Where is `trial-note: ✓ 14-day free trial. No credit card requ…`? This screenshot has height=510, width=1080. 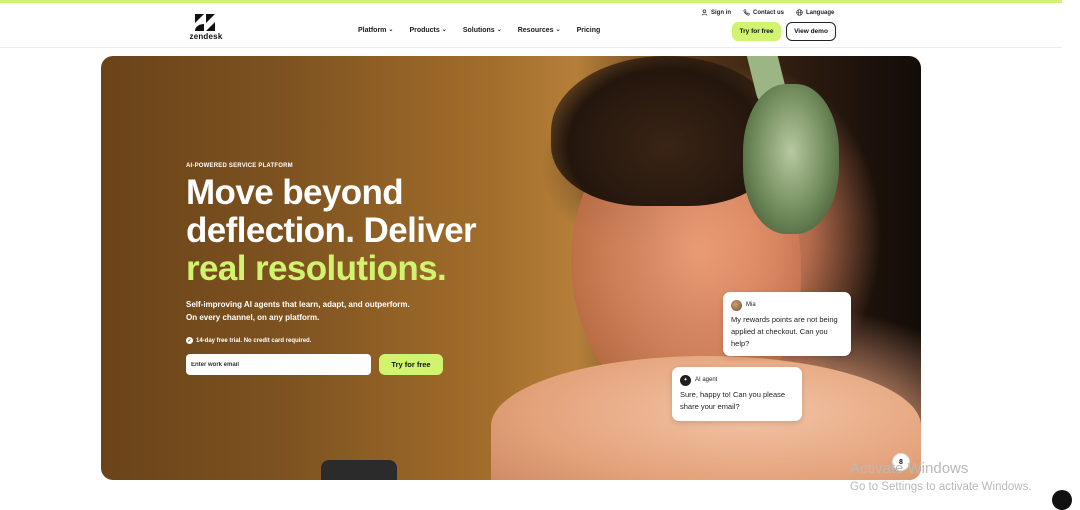 trial-note: ✓ 14-day free trial. No credit card requ… is located at coordinates (248, 340).